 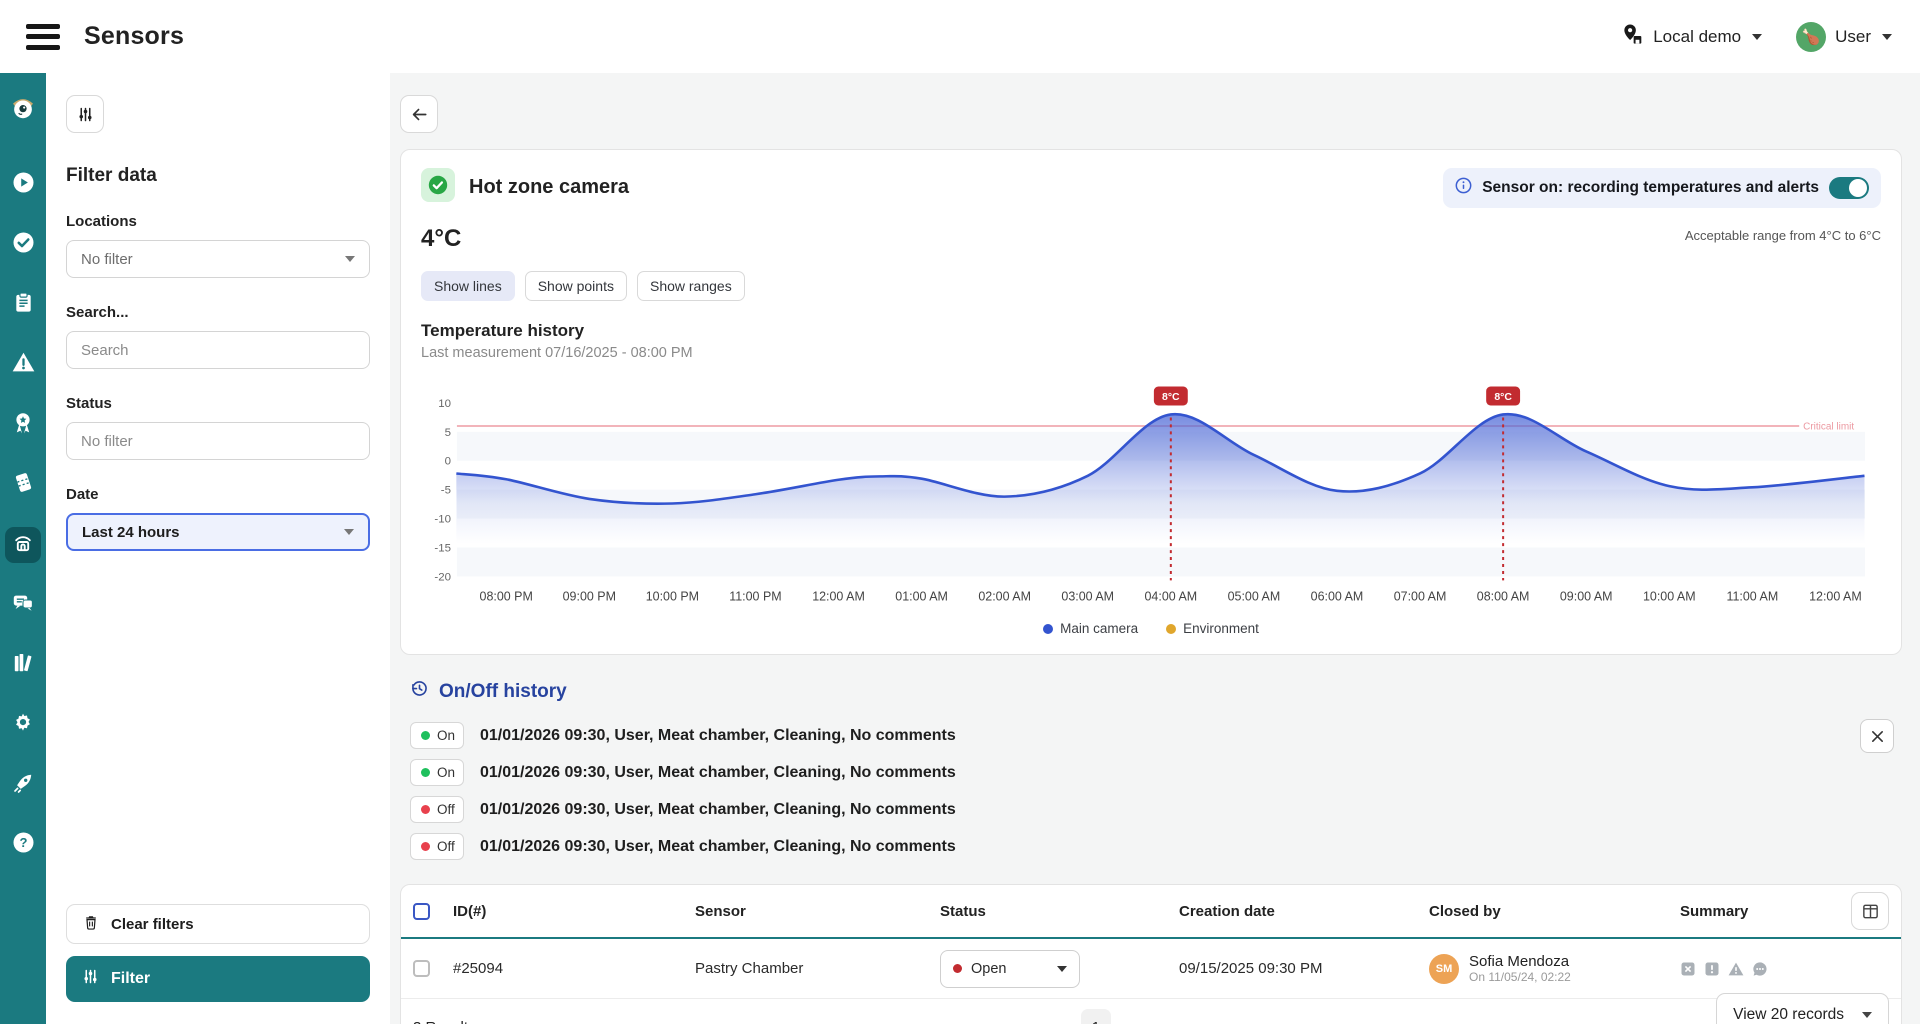 What do you see at coordinates (932, 286) in the screenshot?
I see `chart-view-buttons: Show lines Show points Show ranges` at bounding box center [932, 286].